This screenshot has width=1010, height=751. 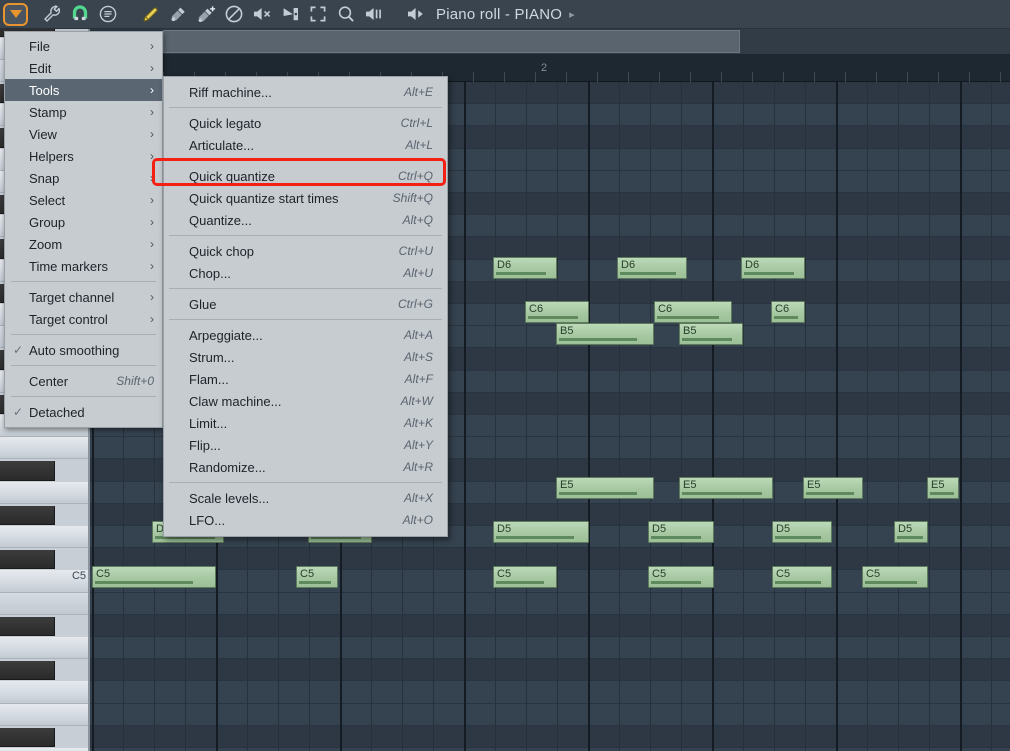 What do you see at coordinates (83, 200) in the screenshot?
I see `main-menu-item-select: Select ›` at bounding box center [83, 200].